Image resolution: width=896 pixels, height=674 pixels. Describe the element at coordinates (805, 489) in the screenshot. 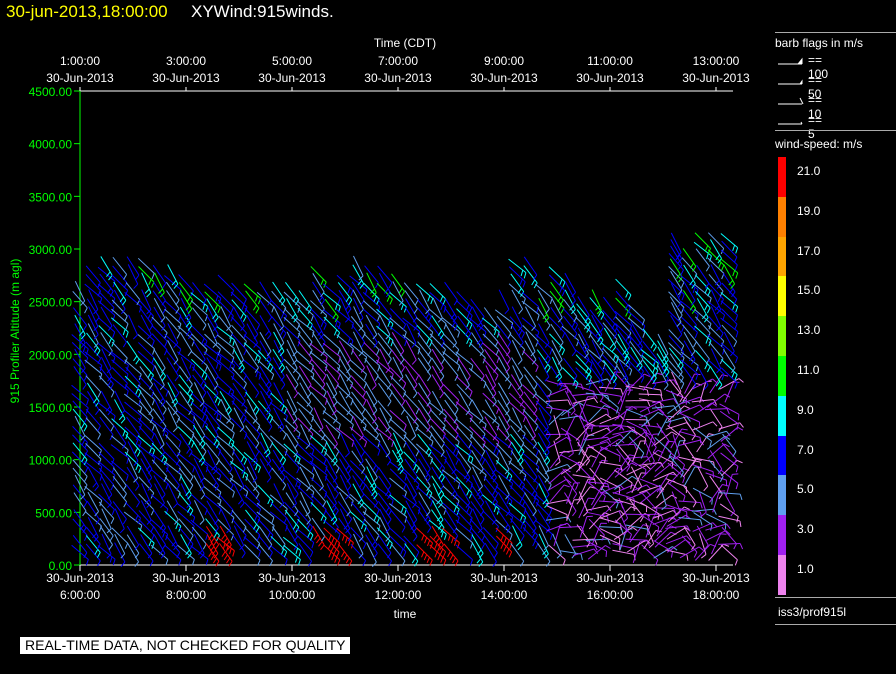

I see `colorbar-label: 5.0` at that location.